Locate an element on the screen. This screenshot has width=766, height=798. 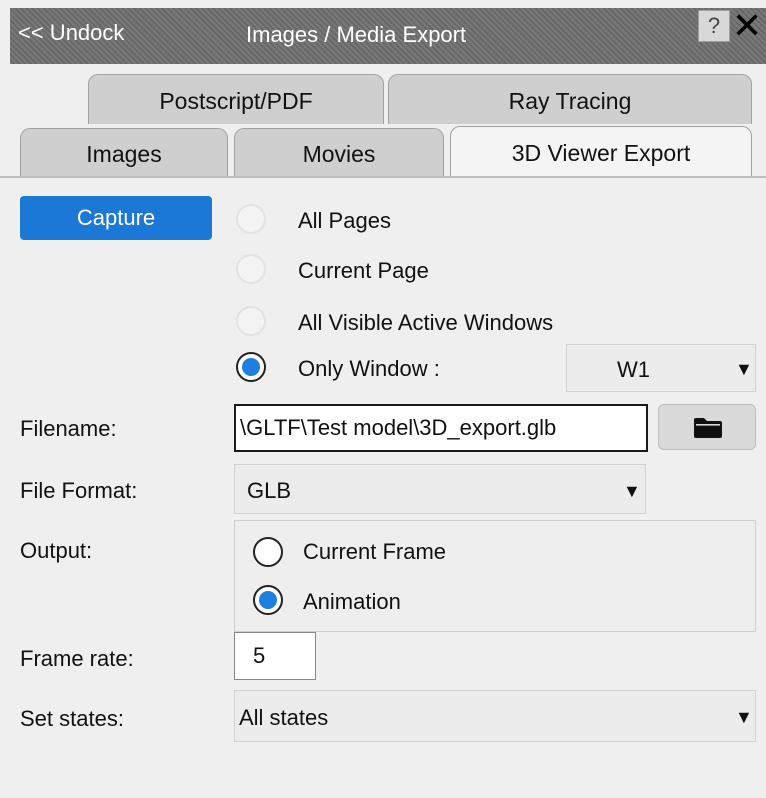
file-format-value: GLB is located at coordinates (269, 490).